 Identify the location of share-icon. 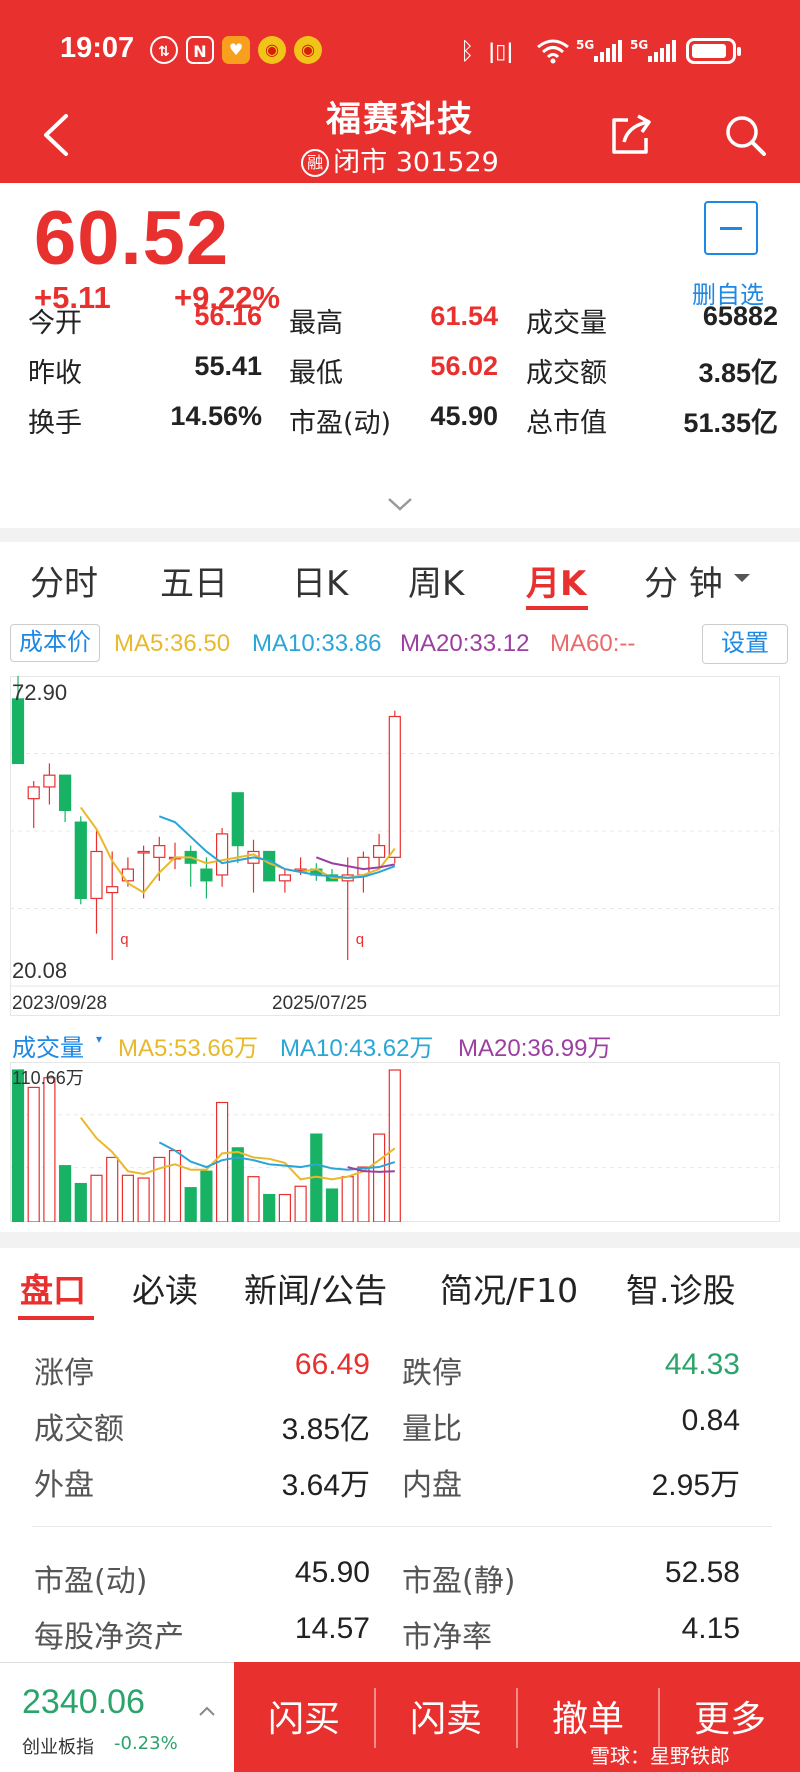
(631, 135).